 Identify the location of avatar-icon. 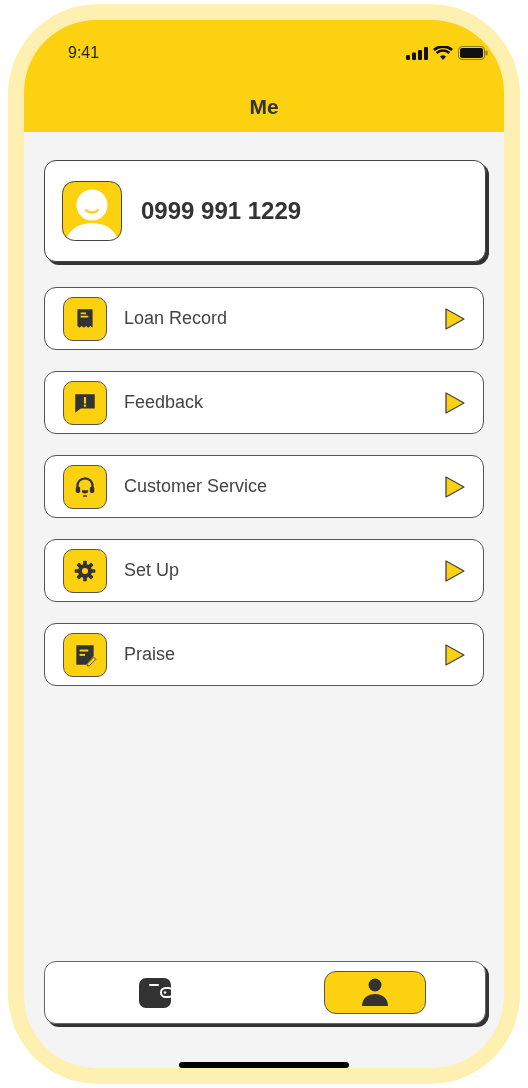
(92, 211).